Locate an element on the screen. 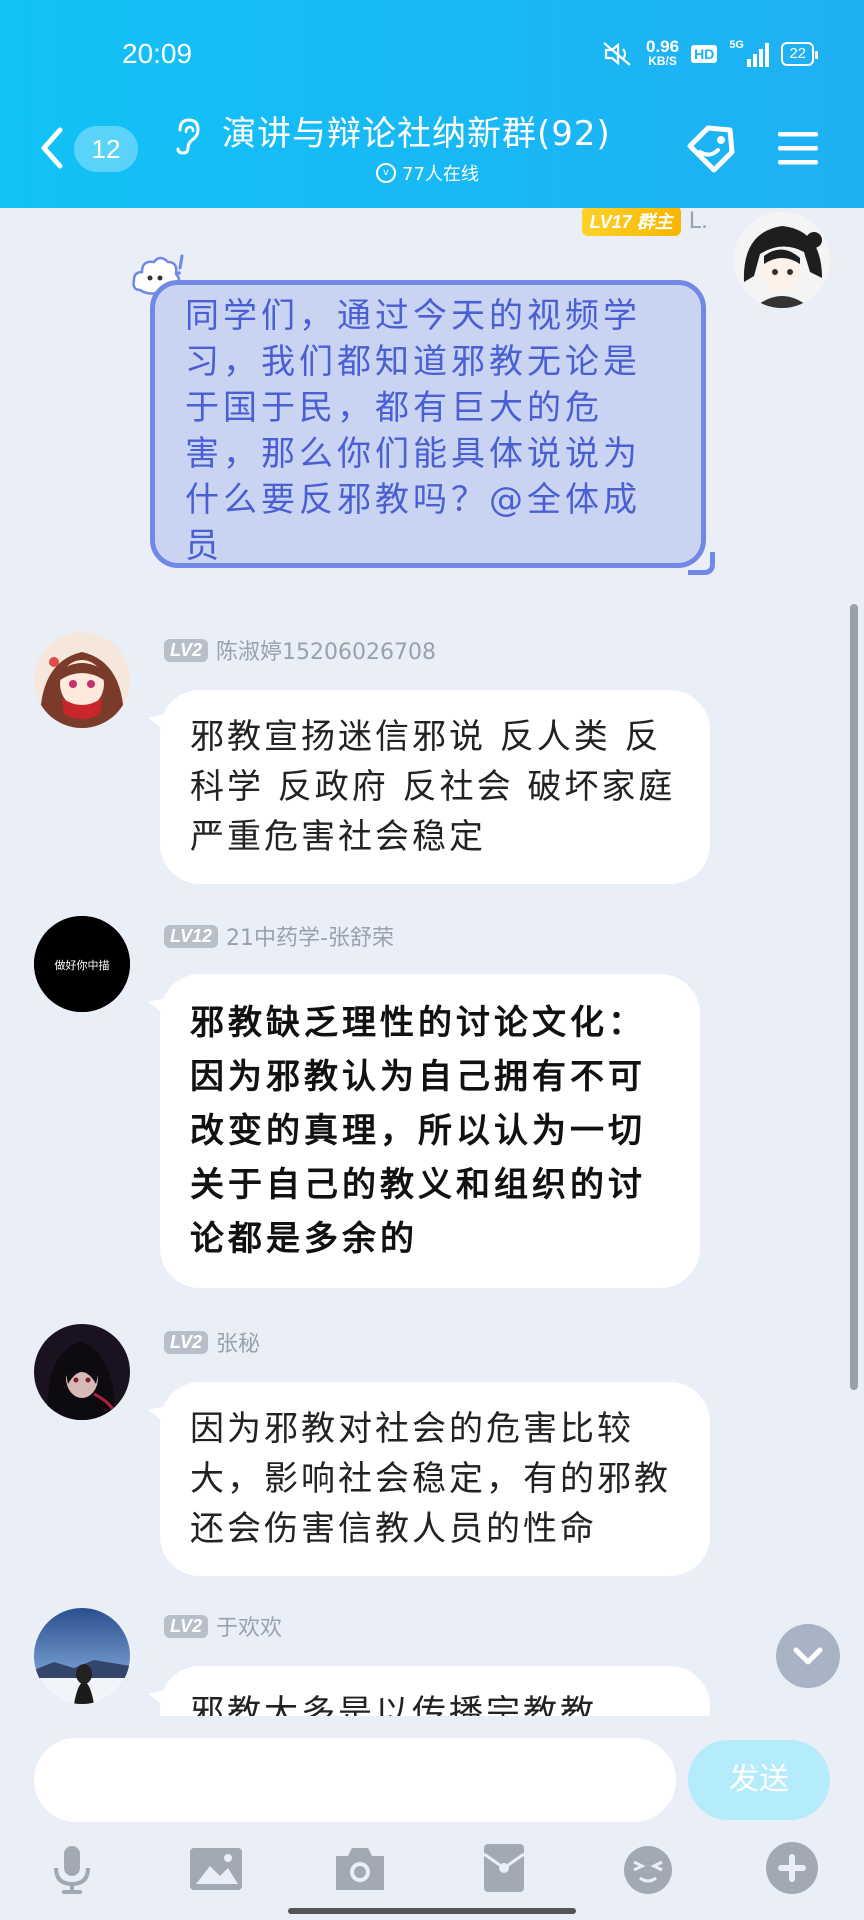 The image size is (864, 1920). level-badge: LV17 群主 is located at coordinates (631, 222).